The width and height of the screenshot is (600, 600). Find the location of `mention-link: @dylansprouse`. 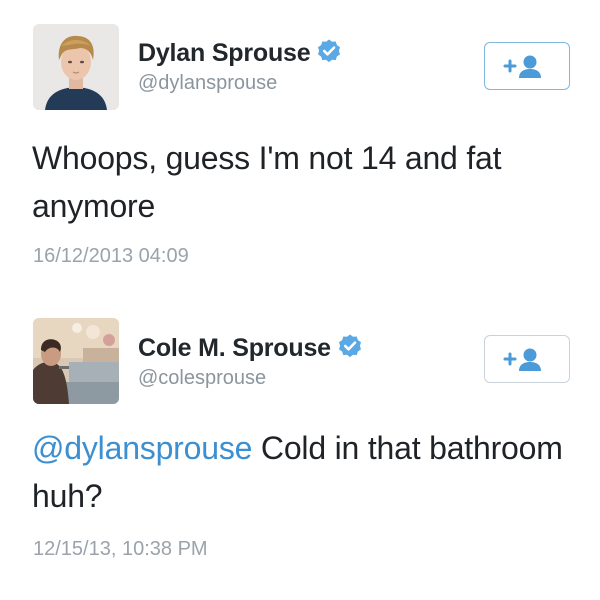

mention-link: @dylansprouse is located at coordinates (142, 448).